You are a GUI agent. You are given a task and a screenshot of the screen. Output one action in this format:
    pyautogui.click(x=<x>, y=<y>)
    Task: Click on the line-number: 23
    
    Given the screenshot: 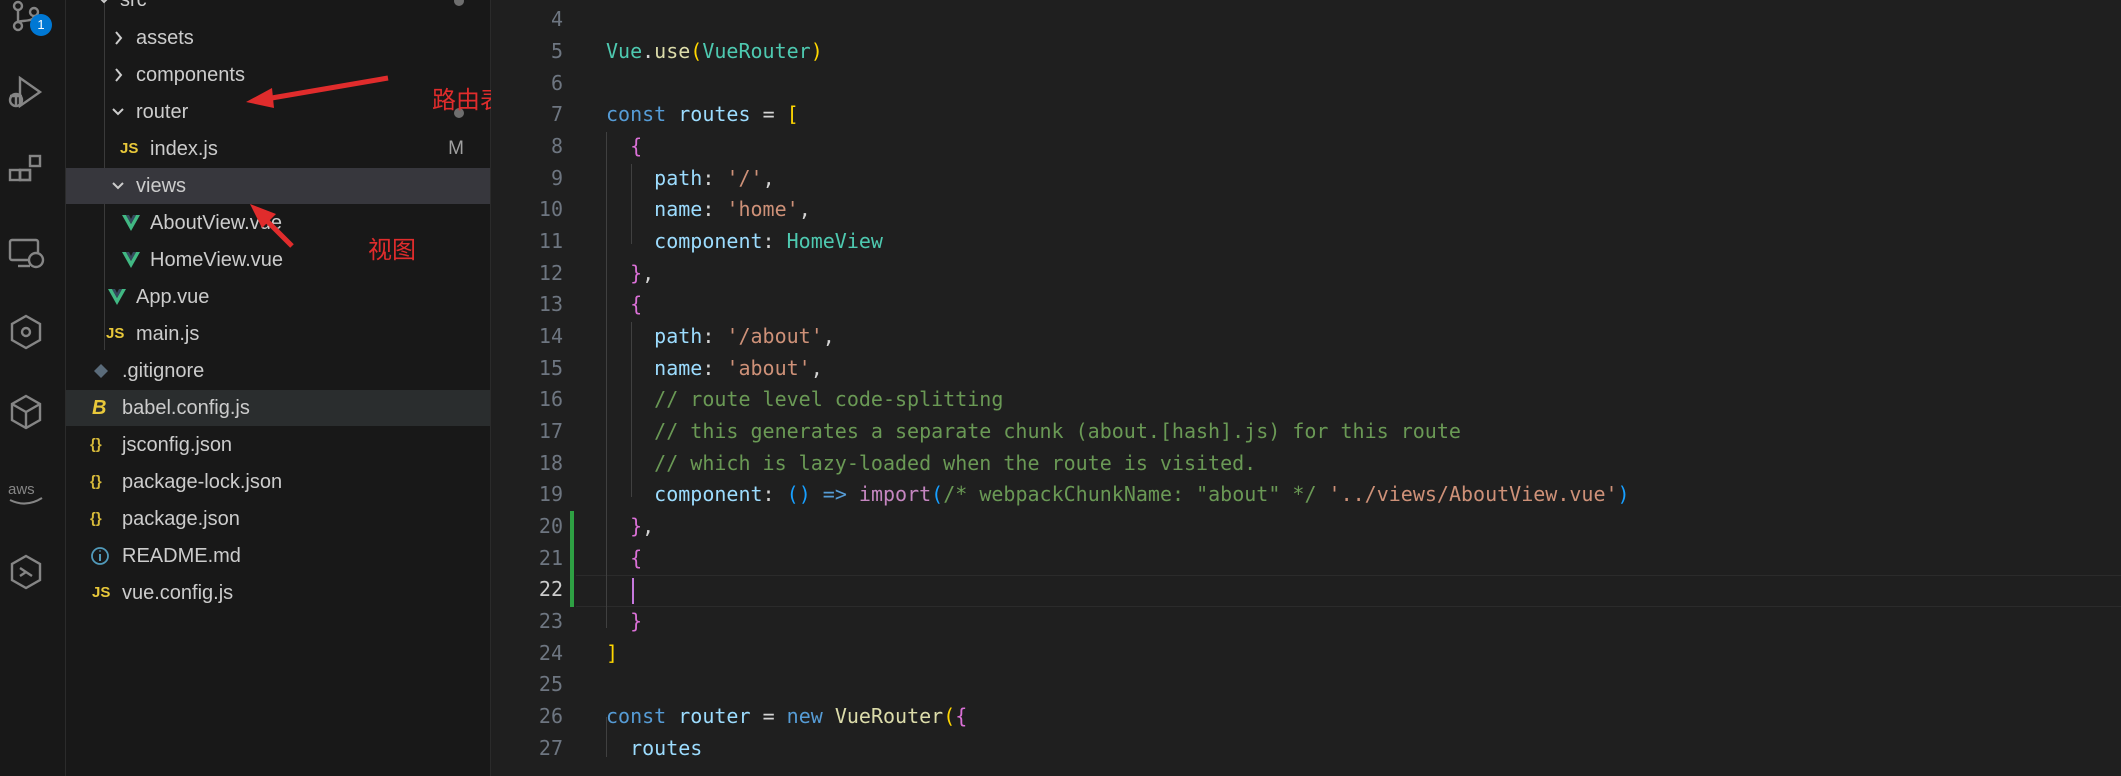 What is the action you would take?
    pyautogui.click(x=550, y=621)
    